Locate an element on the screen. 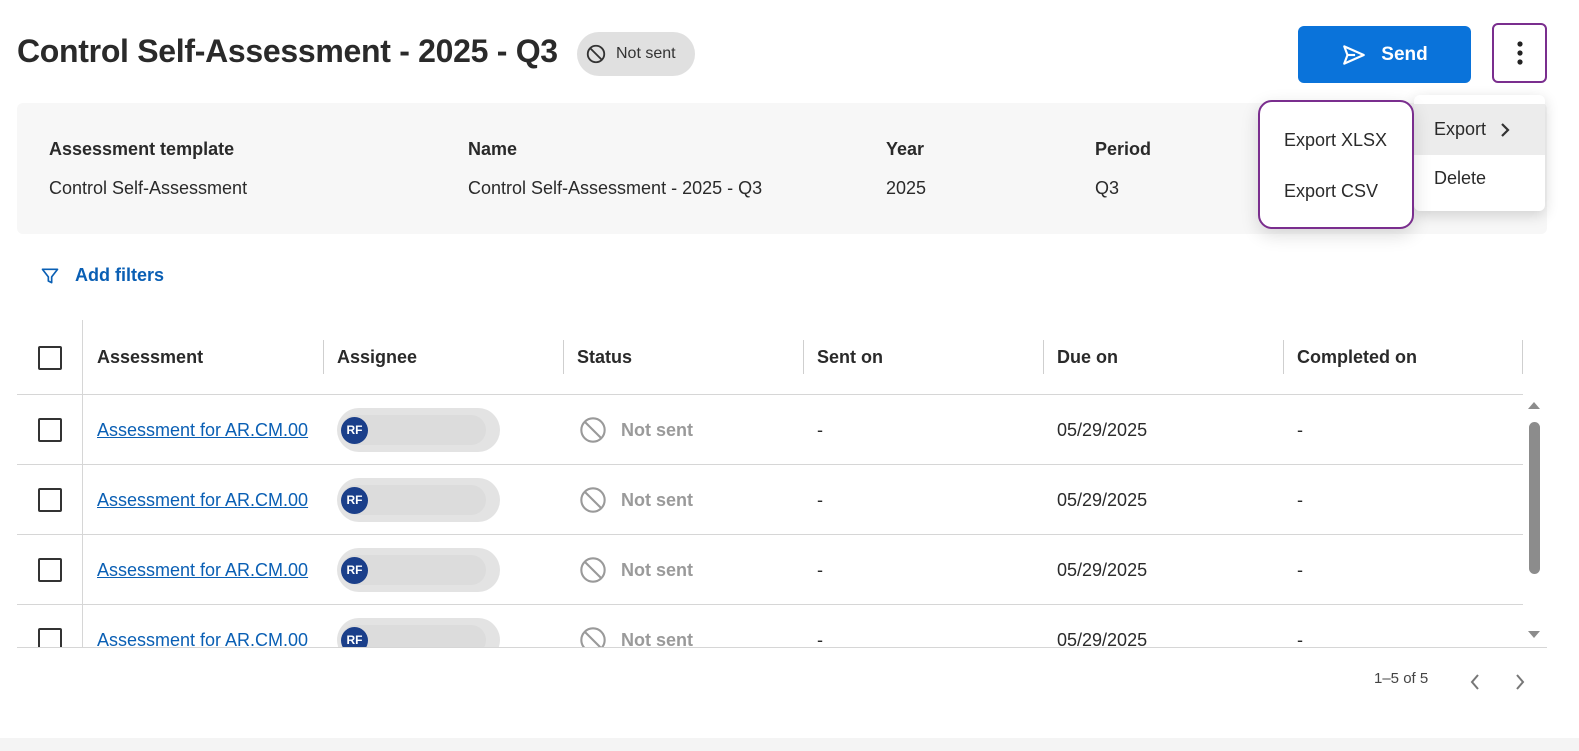 This screenshot has width=1579, height=751. info-label: Name is located at coordinates (493, 149).